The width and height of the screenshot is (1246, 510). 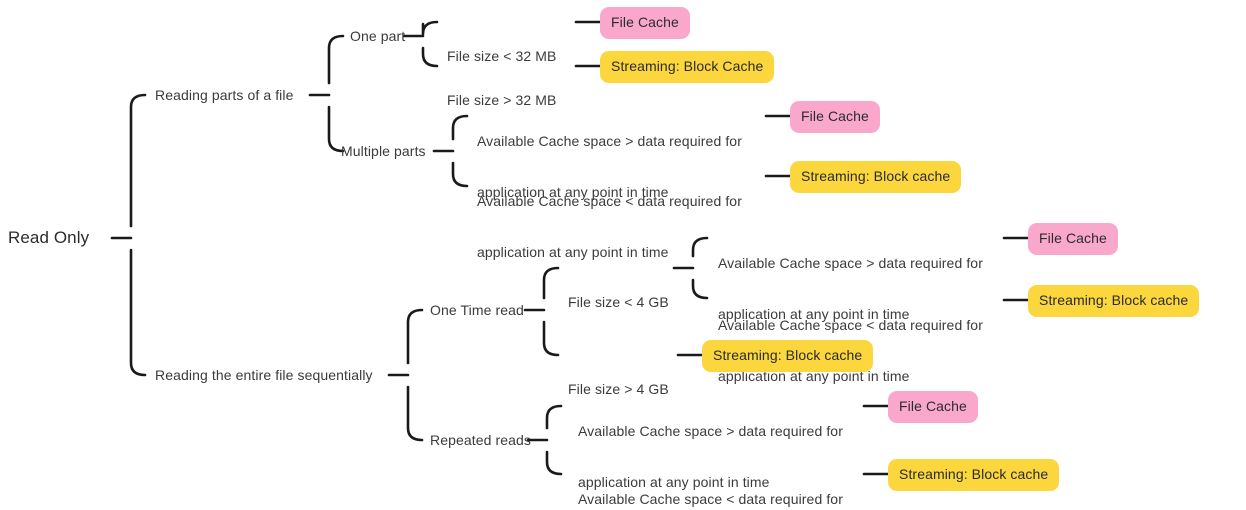 What do you see at coordinates (573, 252) in the screenshot?
I see `condition-line-2: application at any point in time` at bounding box center [573, 252].